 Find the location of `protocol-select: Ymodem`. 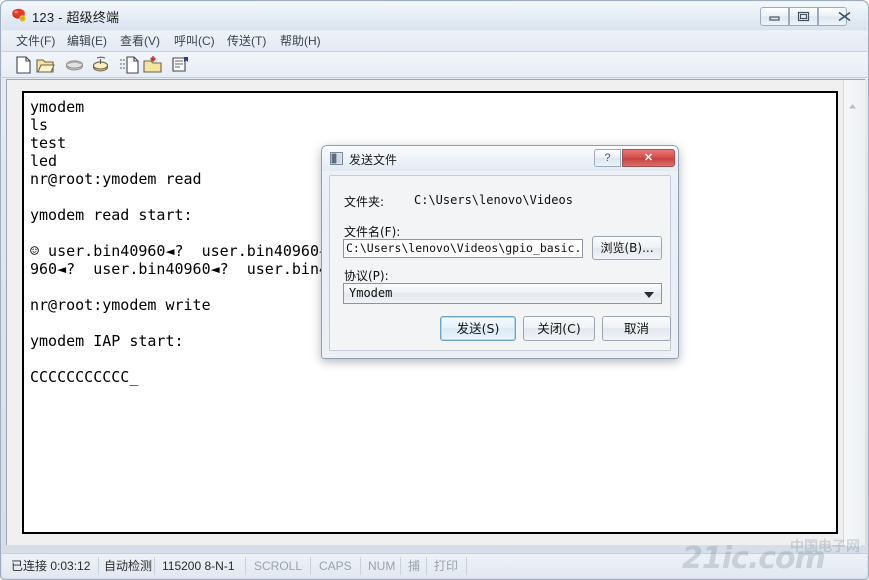

protocol-select: Ymodem is located at coordinates (502, 293).